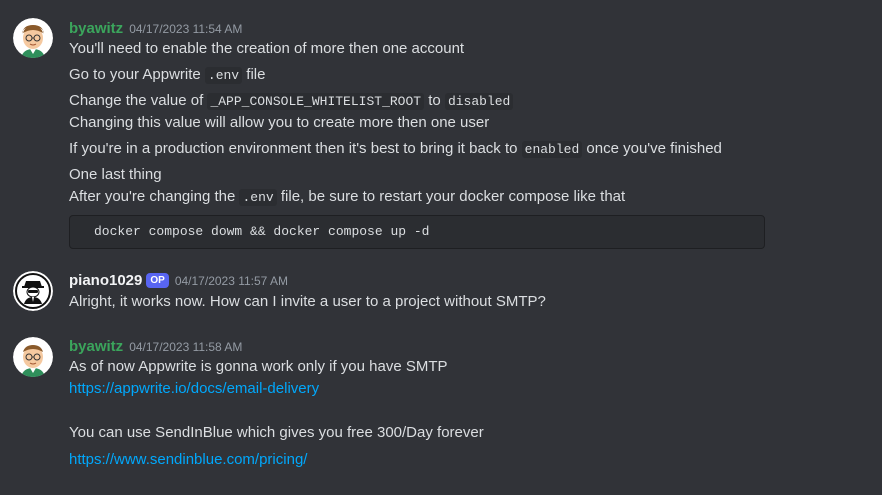 The image size is (882, 495). I want to click on text: Change the value of, so click(138, 100).